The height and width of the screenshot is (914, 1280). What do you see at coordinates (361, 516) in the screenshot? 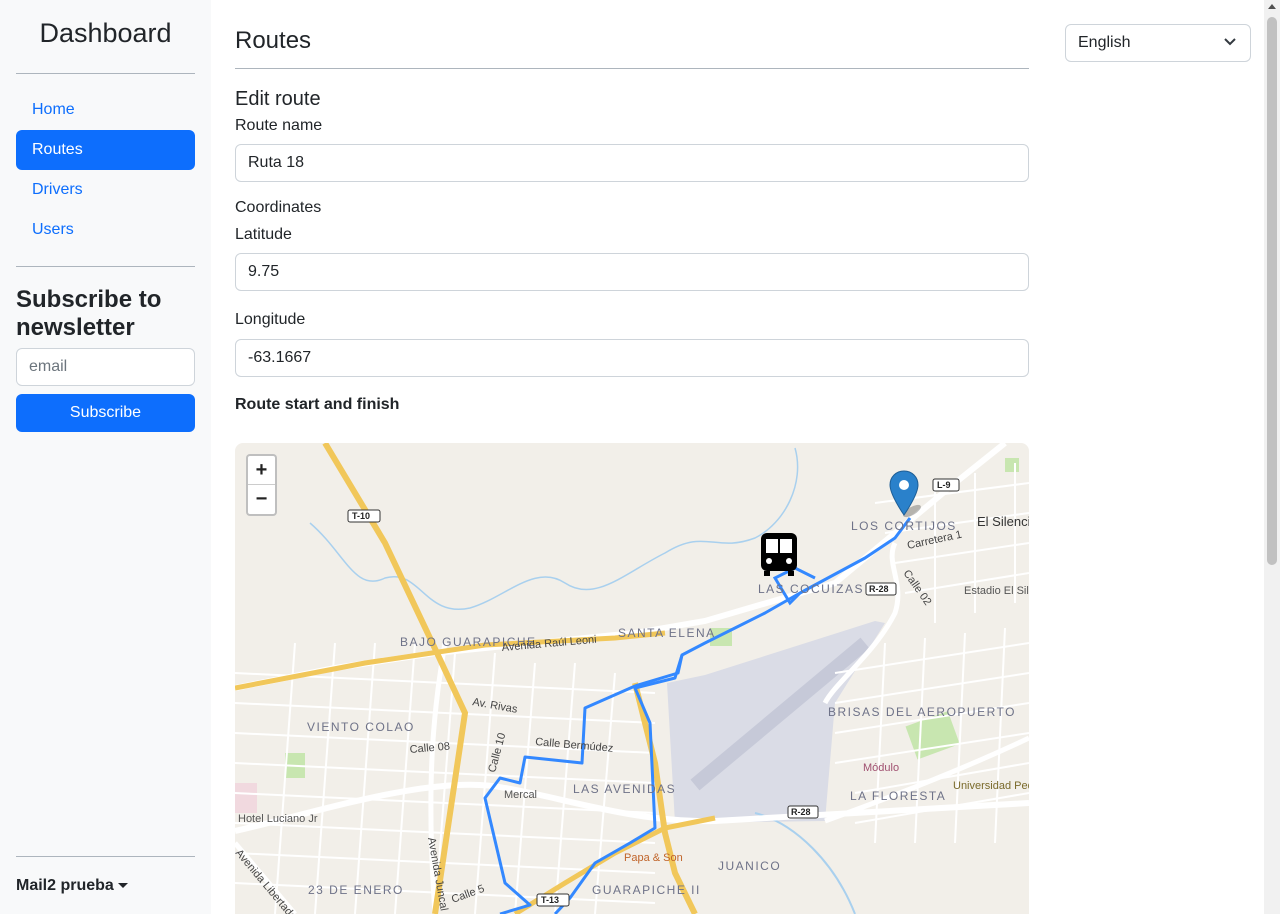
I see `road-shield: T-10` at bounding box center [361, 516].